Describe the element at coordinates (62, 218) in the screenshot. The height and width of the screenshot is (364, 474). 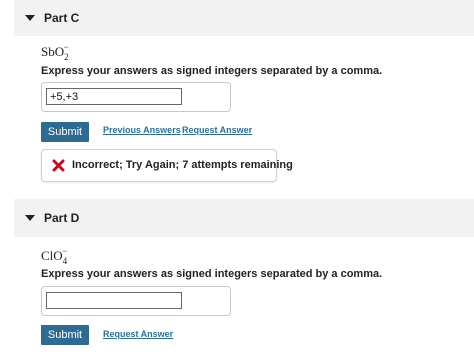
I see `part-d-title: Part D` at that location.